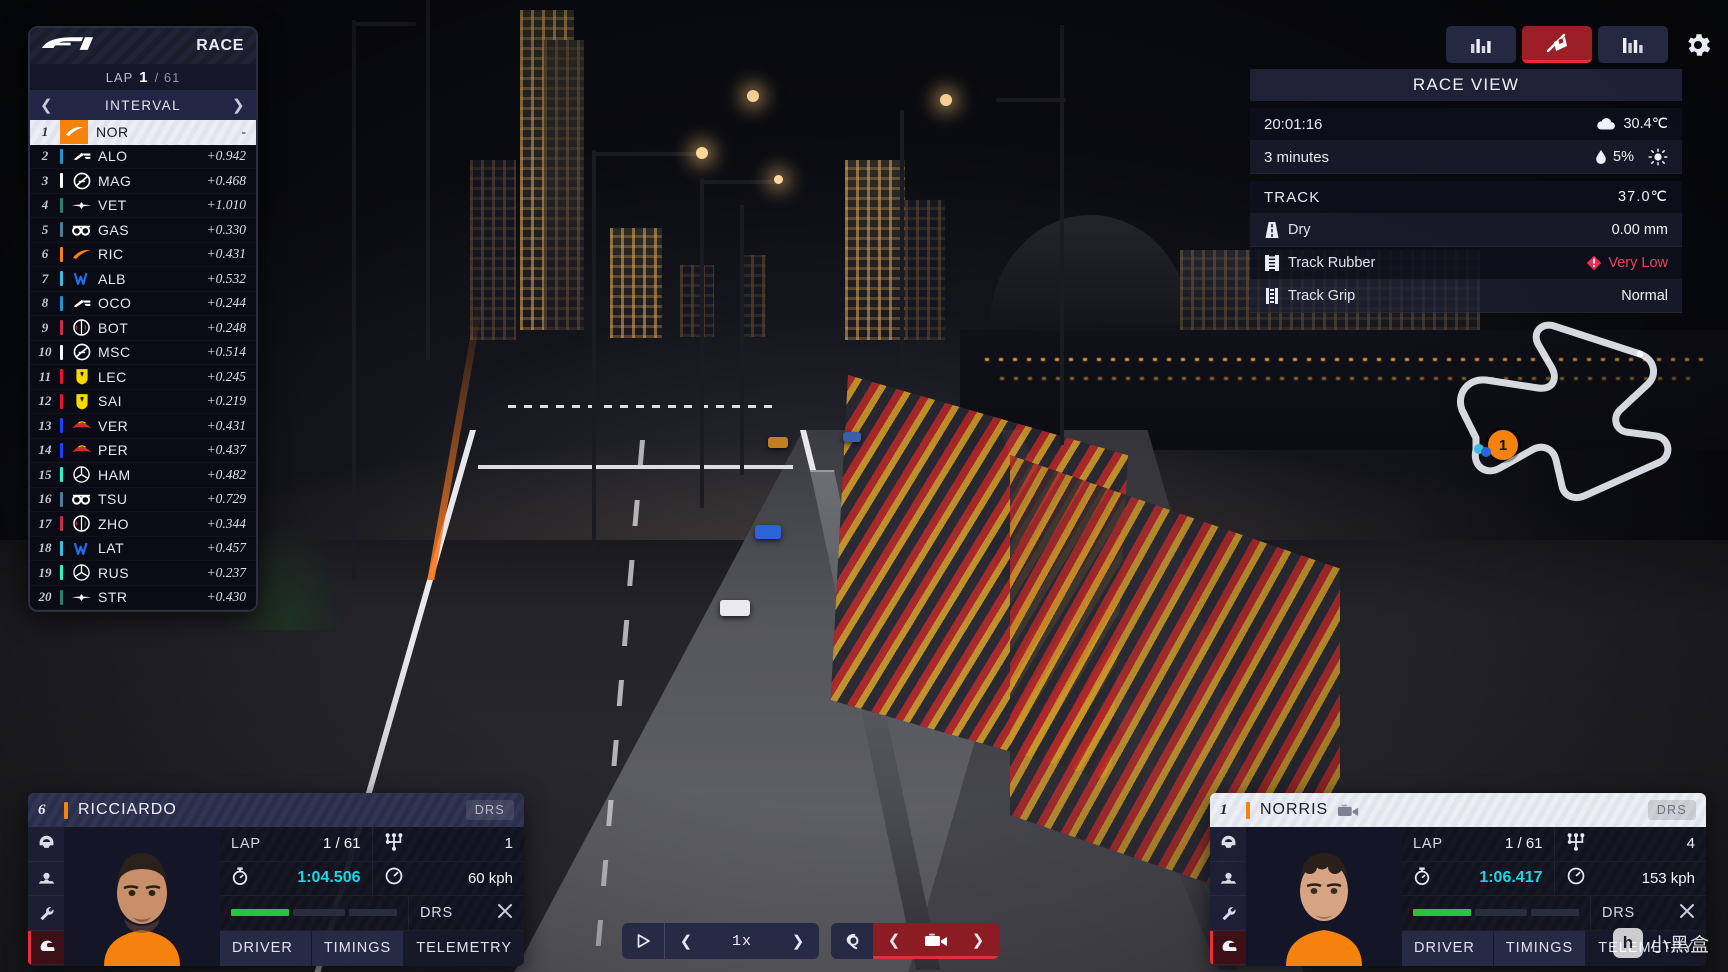 Image resolution: width=1728 pixels, height=972 pixels. What do you see at coordinates (143, 573) in the screenshot?
I see `leaderboard-row: 19 RUS +0.237` at bounding box center [143, 573].